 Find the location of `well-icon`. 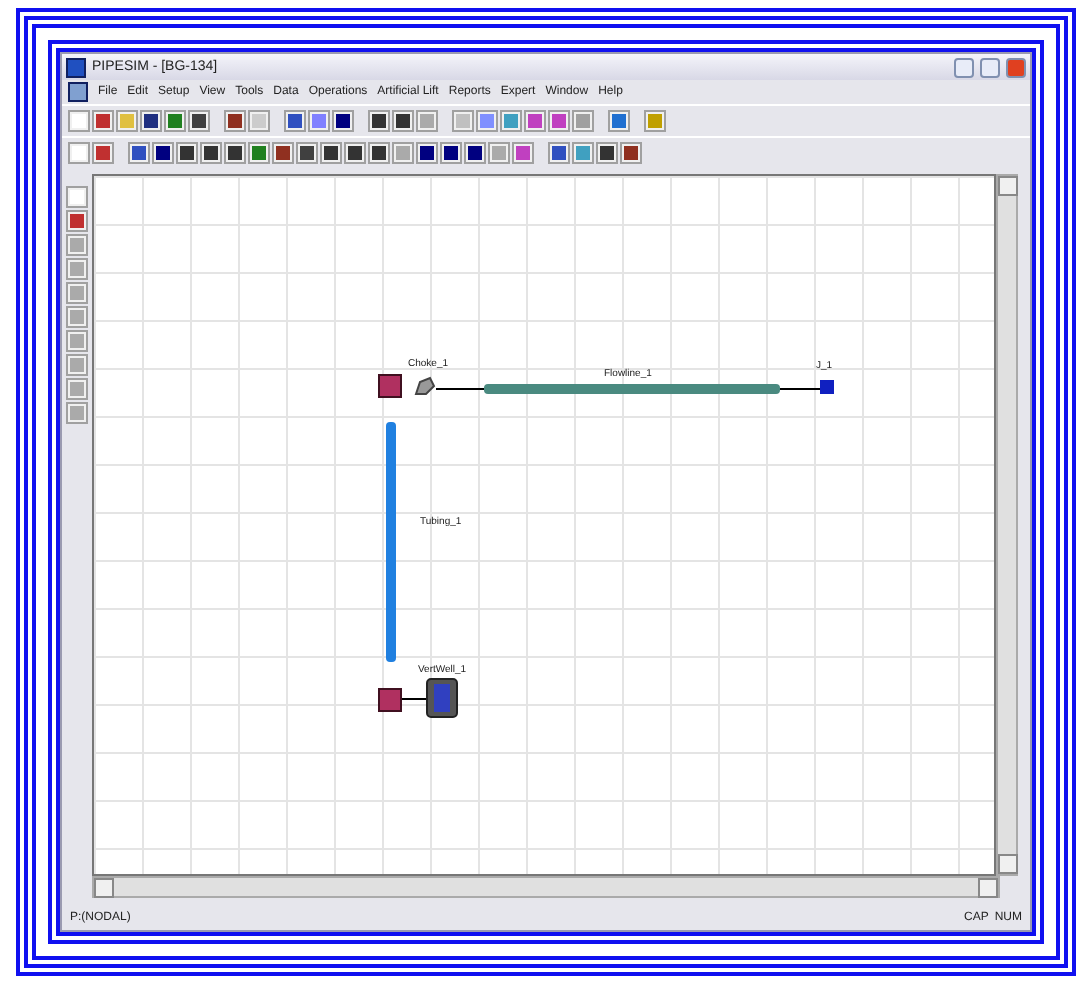

well-icon is located at coordinates (442, 698).